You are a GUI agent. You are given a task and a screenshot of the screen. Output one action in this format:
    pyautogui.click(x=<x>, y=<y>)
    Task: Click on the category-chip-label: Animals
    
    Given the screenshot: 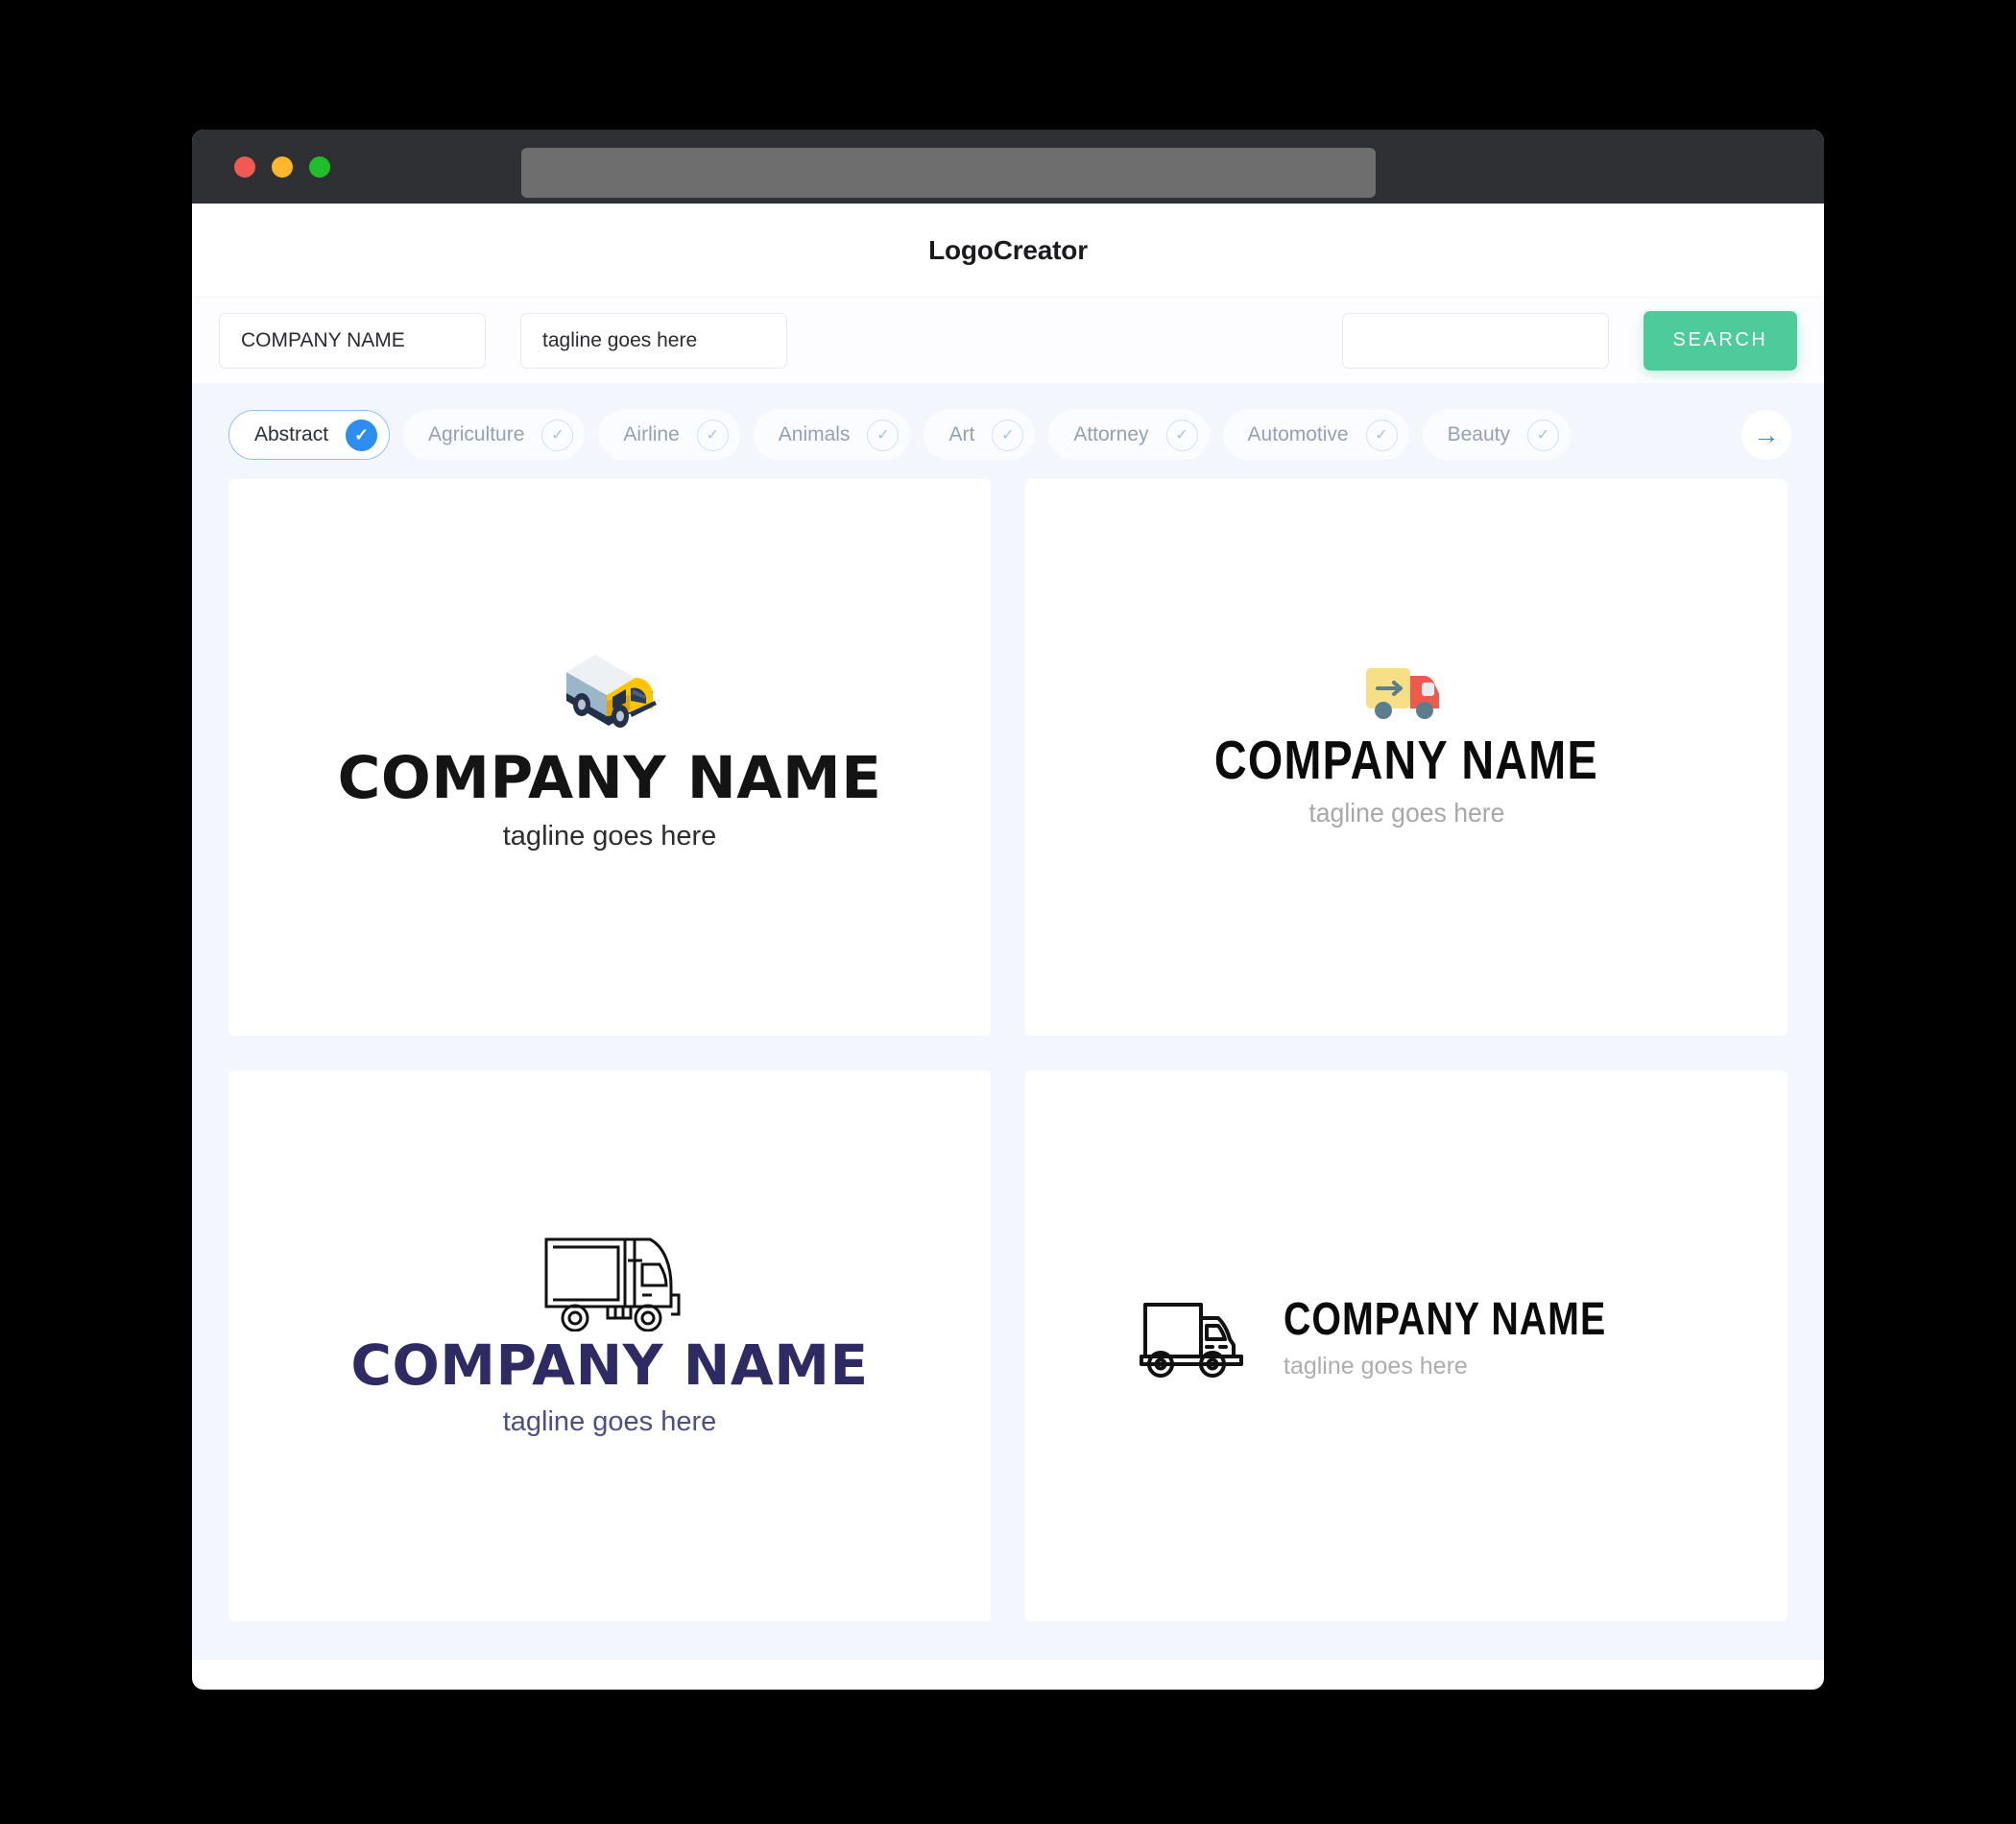 What is the action you would take?
    pyautogui.click(x=815, y=434)
    